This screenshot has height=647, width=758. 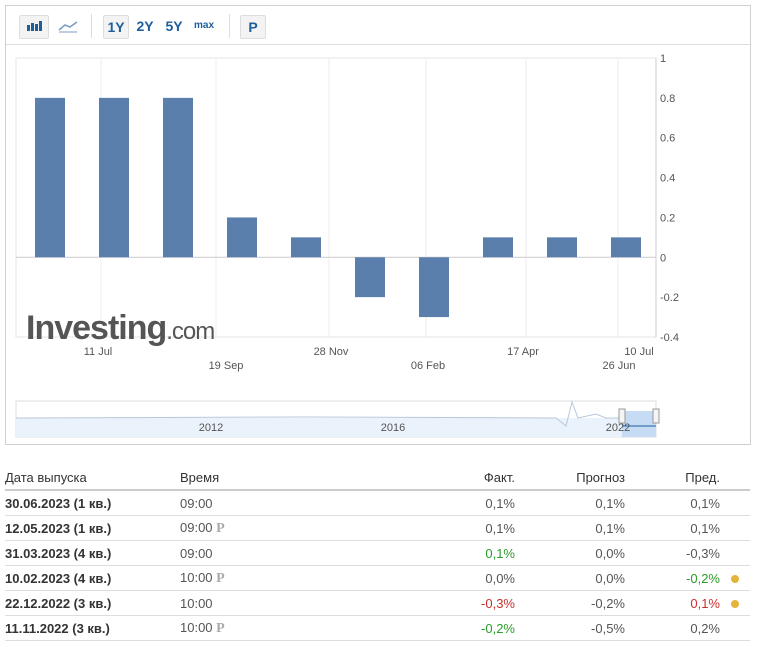 What do you see at coordinates (663, 59) in the screenshot?
I see `y-tick-label: 1` at bounding box center [663, 59].